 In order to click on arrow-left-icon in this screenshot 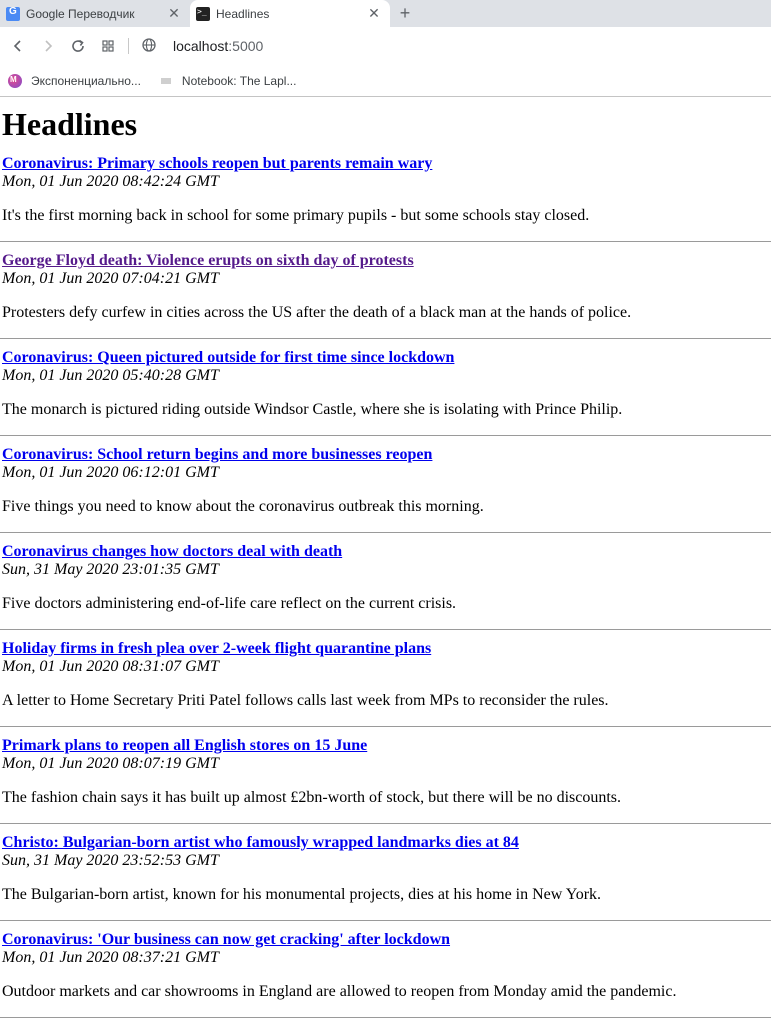, I will do `click(17, 46)`.